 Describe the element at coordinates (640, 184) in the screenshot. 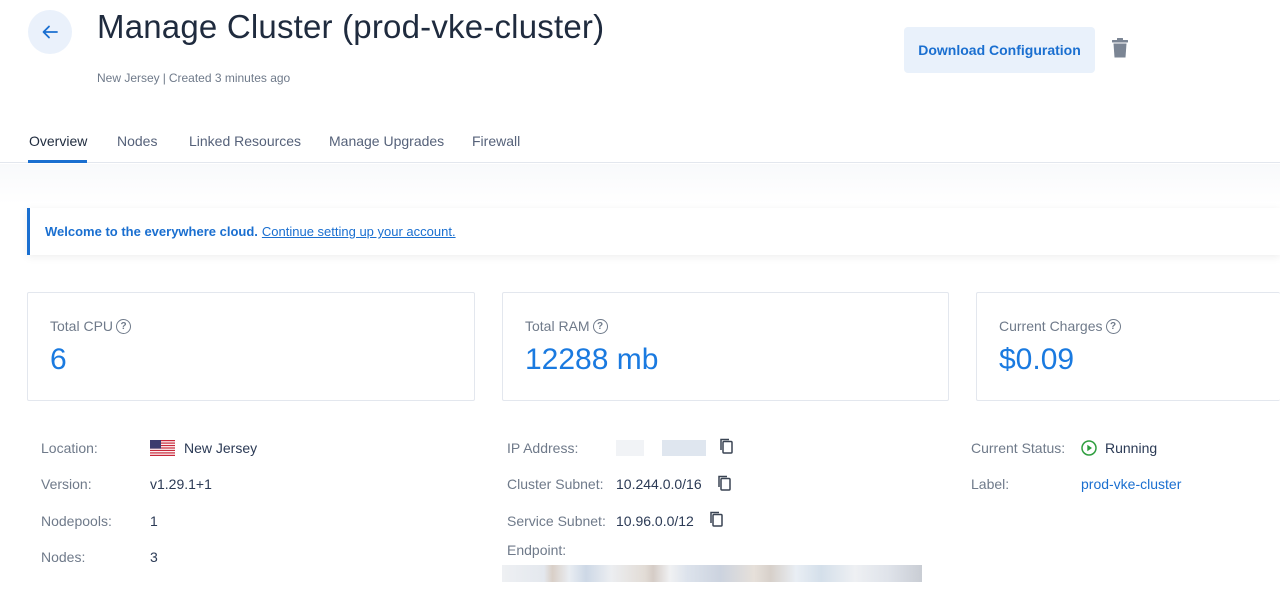

I see `header-shadow` at that location.